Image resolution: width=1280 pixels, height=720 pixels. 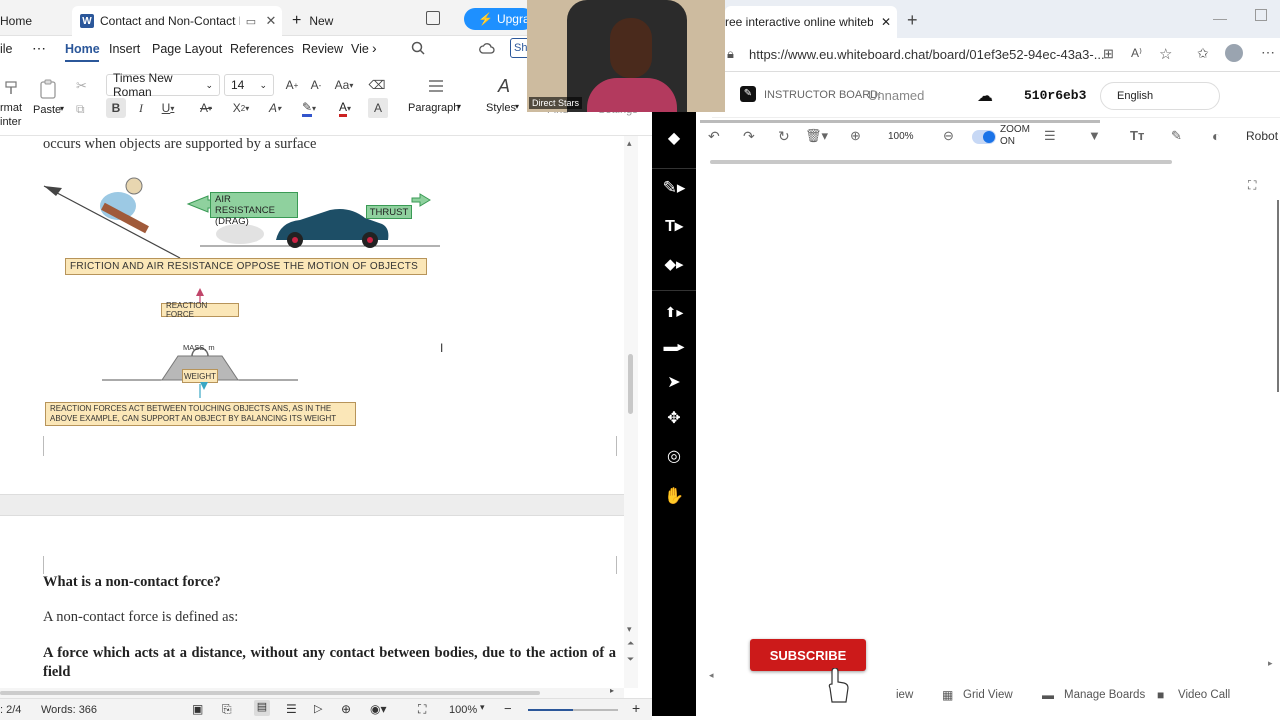 I want to click on lock-icon: 🔒︎, so click(x=730, y=54).